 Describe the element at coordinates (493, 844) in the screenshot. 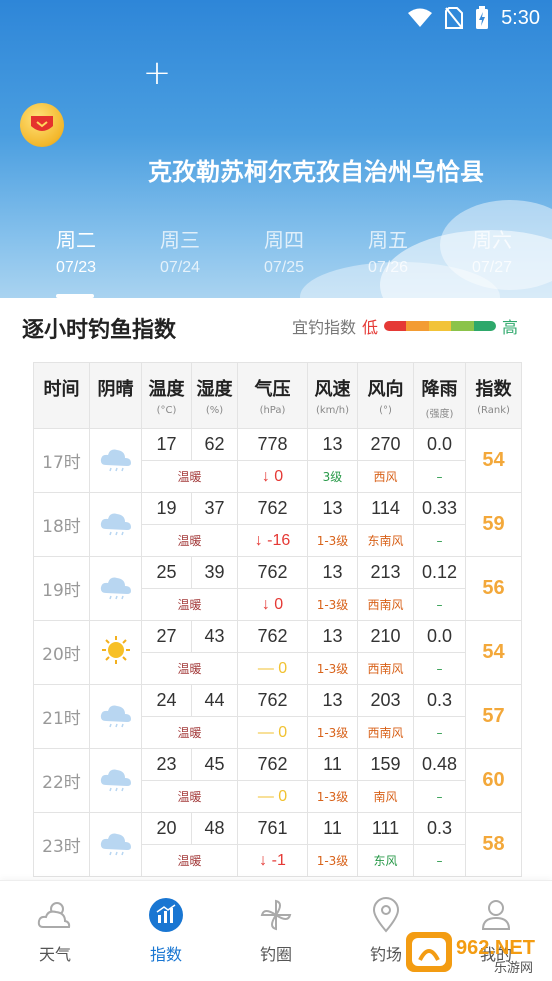

I see `rank-cell: 58` at that location.